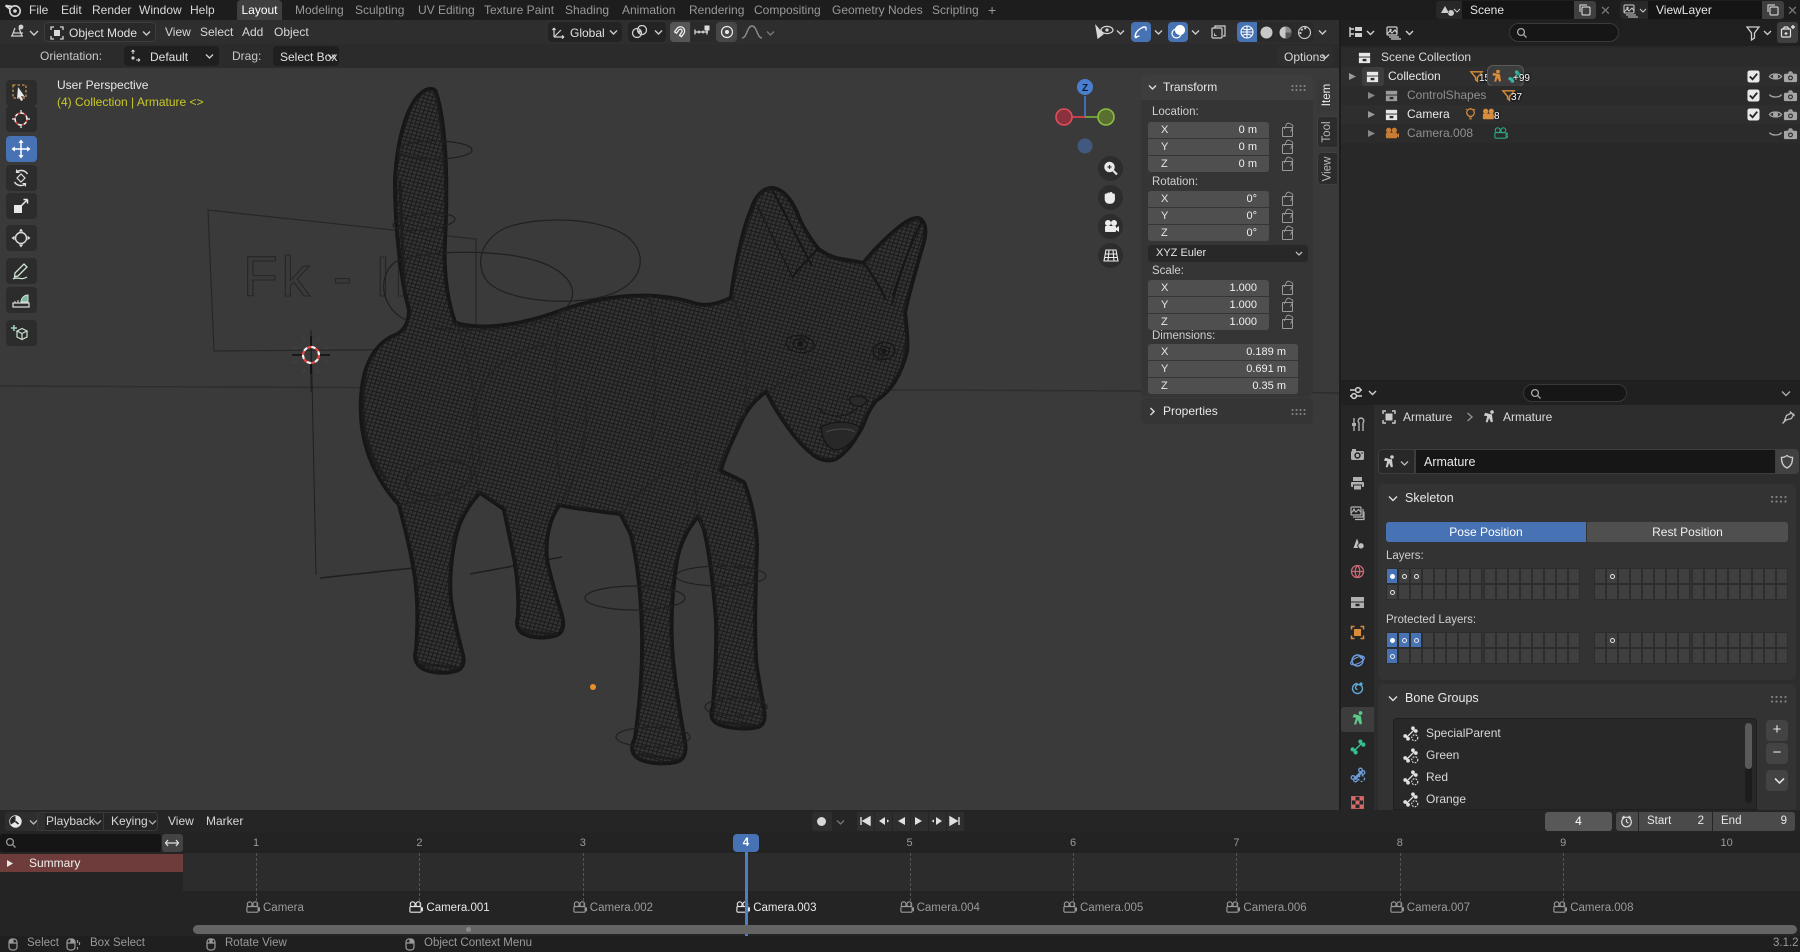 This screenshot has height=952, width=1800. Describe the element at coordinates (1085, 88) in the screenshot. I see `svg-text: Z` at that location.